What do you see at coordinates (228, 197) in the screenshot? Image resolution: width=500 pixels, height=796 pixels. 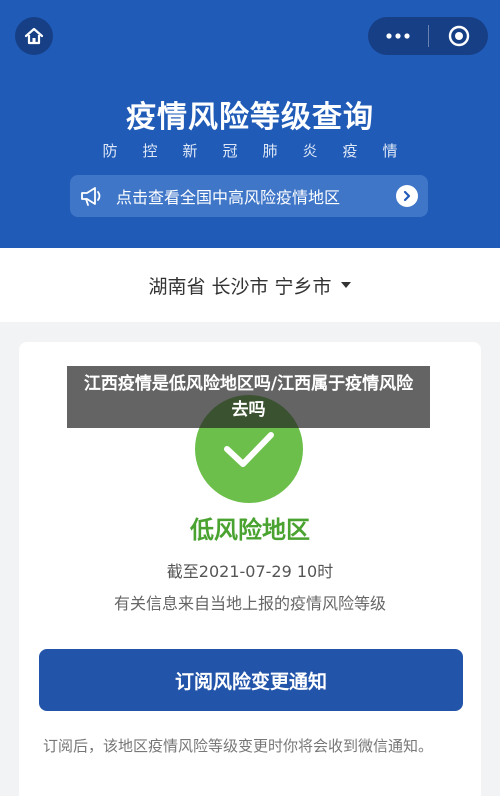 I see `notice-text: 点击查看全国中高风险疫情地区` at bounding box center [228, 197].